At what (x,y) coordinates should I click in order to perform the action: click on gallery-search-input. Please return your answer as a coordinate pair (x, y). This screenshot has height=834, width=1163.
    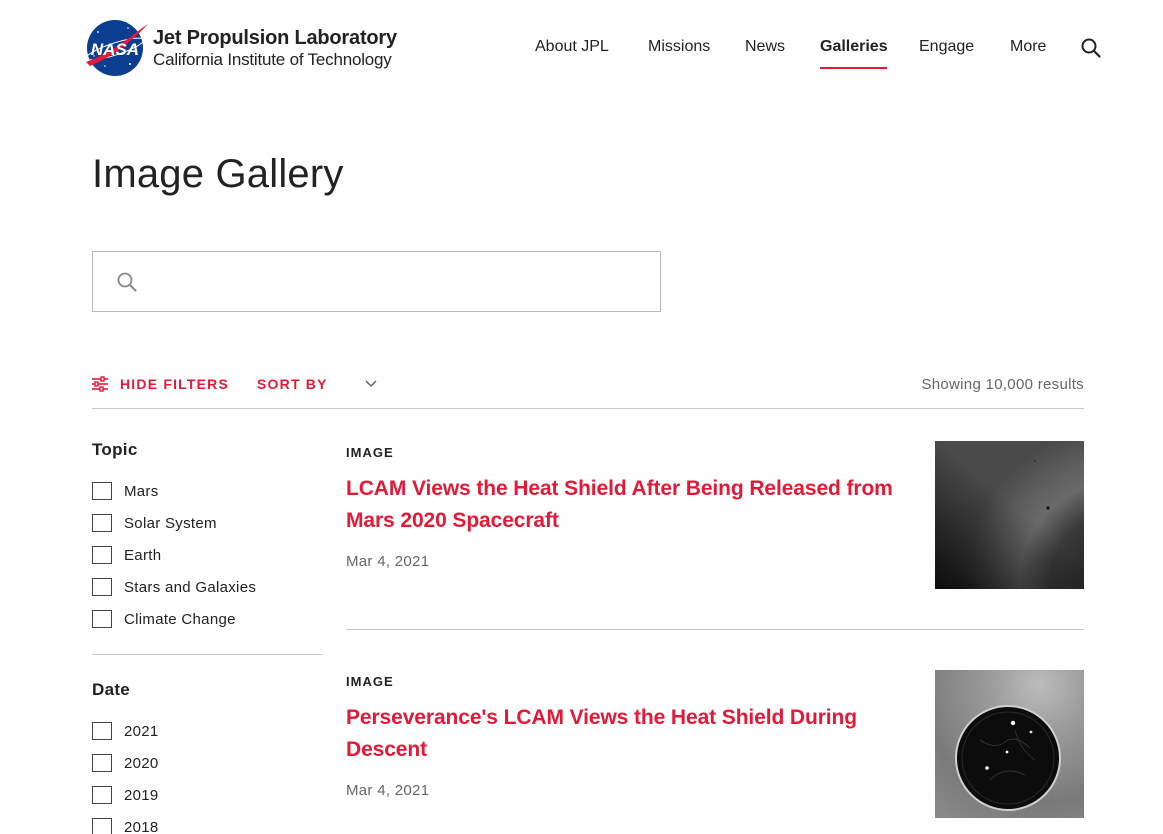
    Looking at the image, I should click on (398, 282).